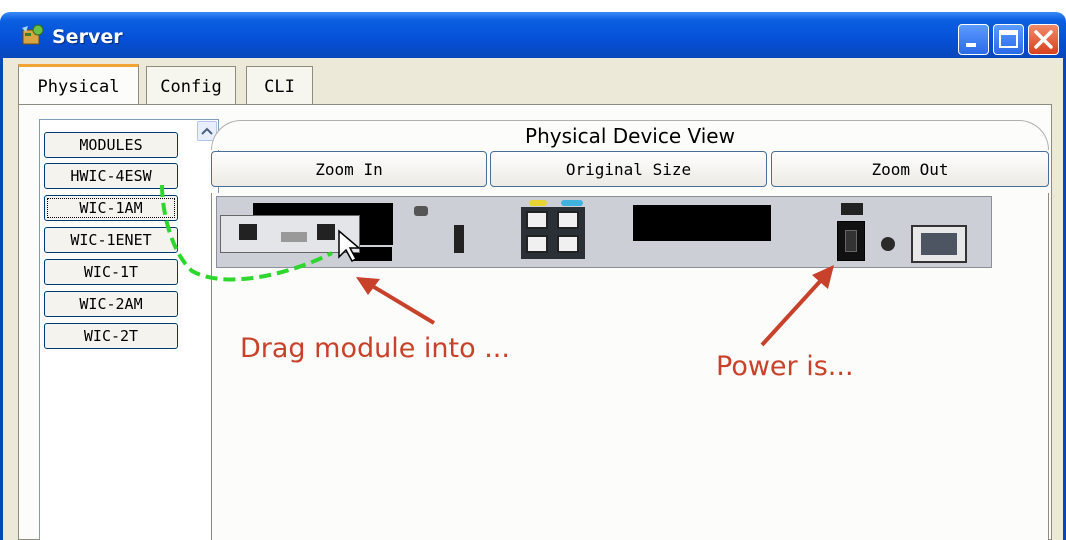  I want to click on power-arrow, so click(797, 306).